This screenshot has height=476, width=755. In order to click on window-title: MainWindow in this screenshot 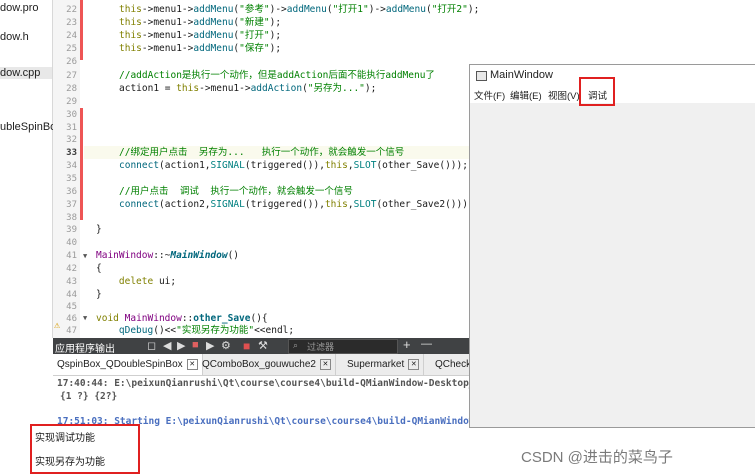, I will do `click(521, 75)`.